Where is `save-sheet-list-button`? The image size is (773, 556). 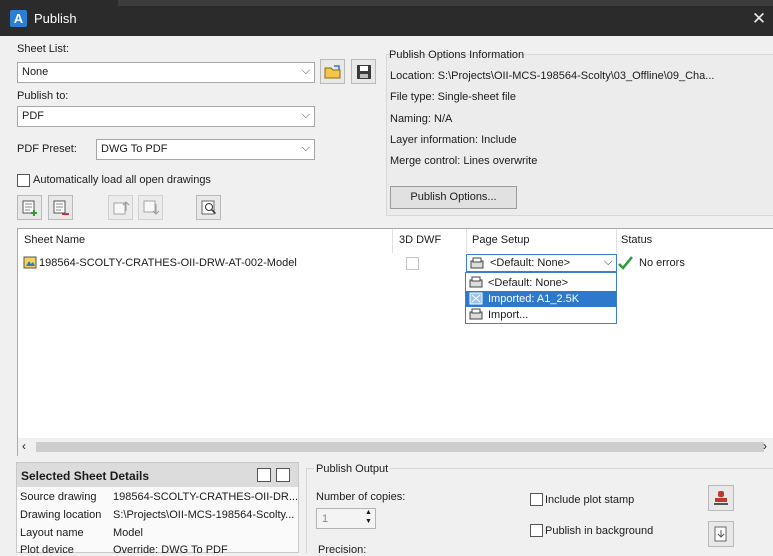 save-sheet-list-button is located at coordinates (363, 71).